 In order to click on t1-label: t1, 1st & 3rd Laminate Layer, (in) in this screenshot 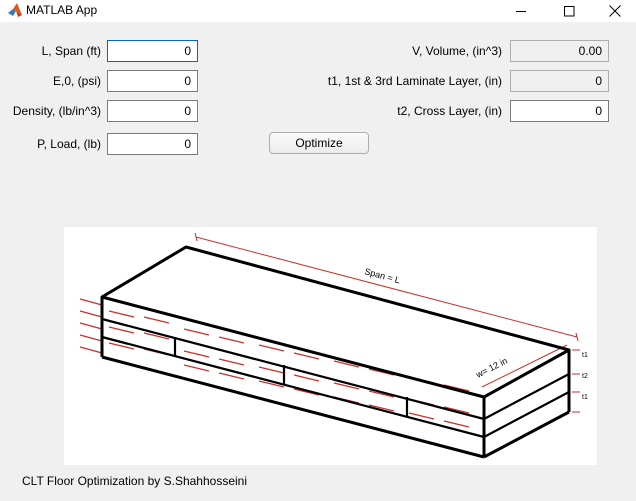, I will do `click(414, 81)`.